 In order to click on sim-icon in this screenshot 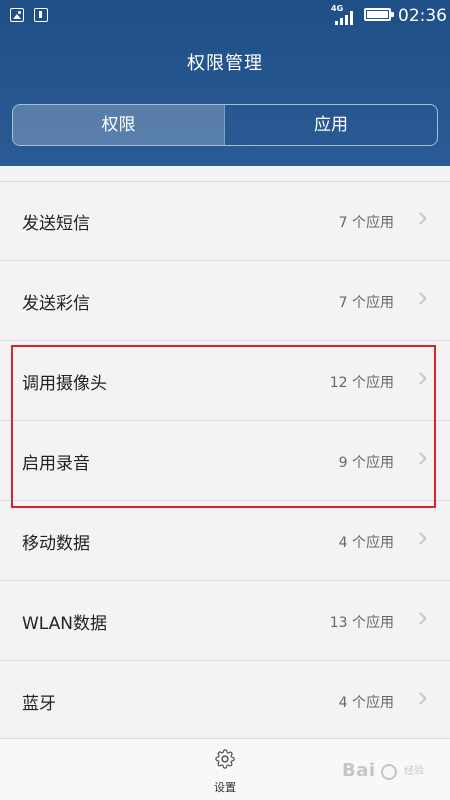, I will do `click(41, 15)`.